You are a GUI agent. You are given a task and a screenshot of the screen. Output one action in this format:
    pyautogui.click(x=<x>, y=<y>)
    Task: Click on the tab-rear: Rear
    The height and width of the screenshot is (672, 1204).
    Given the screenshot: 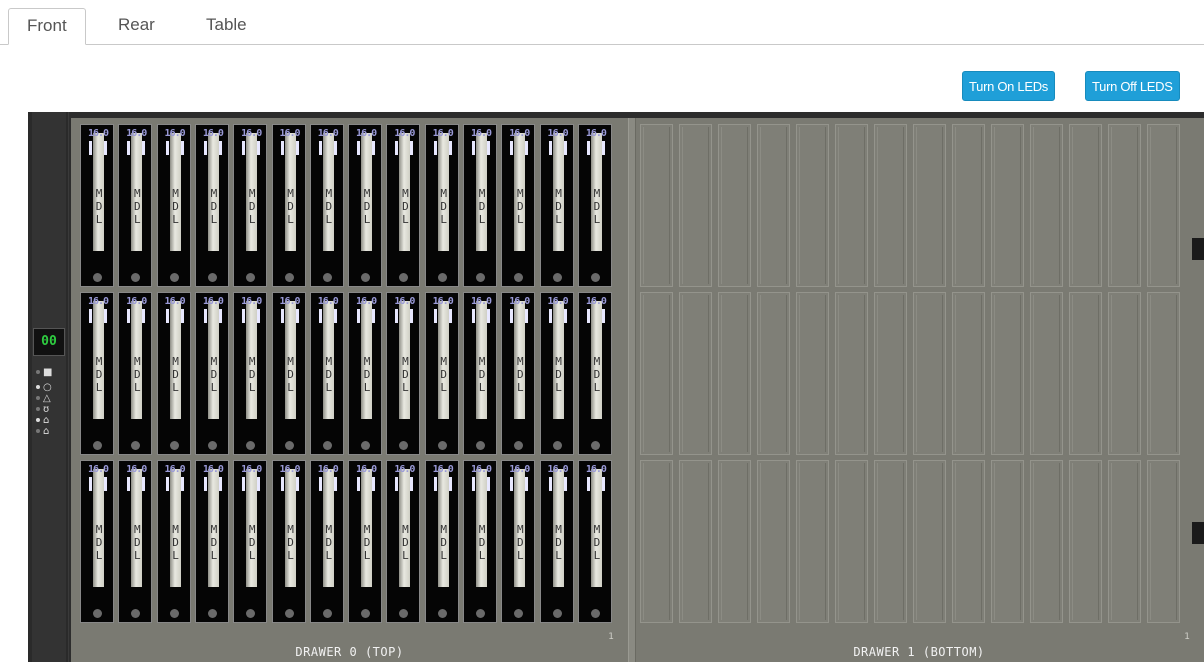 What is the action you would take?
    pyautogui.click(x=136, y=26)
    